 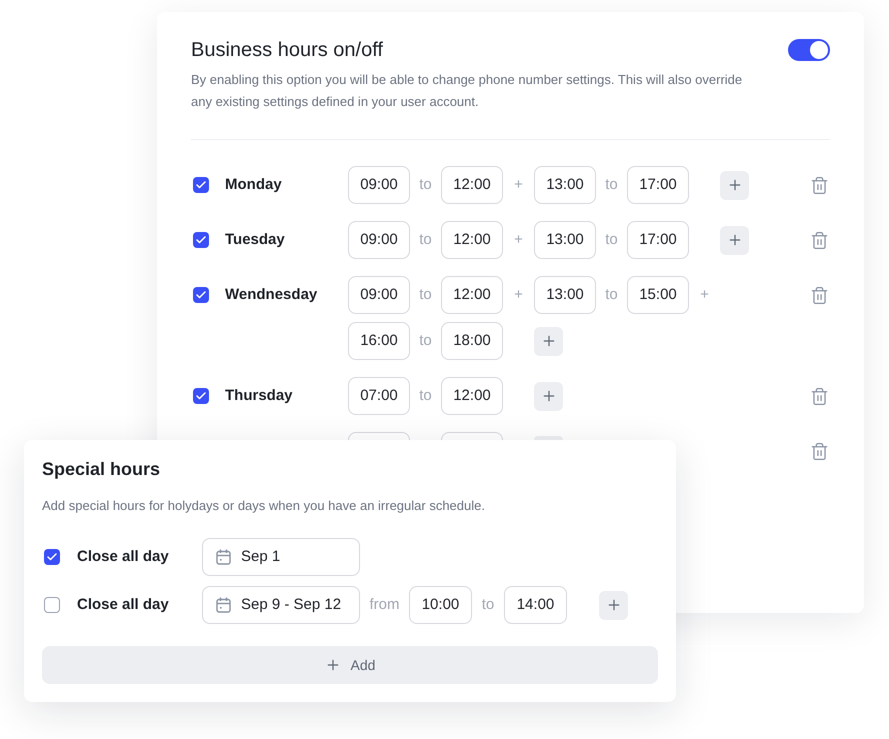 What do you see at coordinates (379, 341) in the screenshot?
I see `time-field: 16:00` at bounding box center [379, 341].